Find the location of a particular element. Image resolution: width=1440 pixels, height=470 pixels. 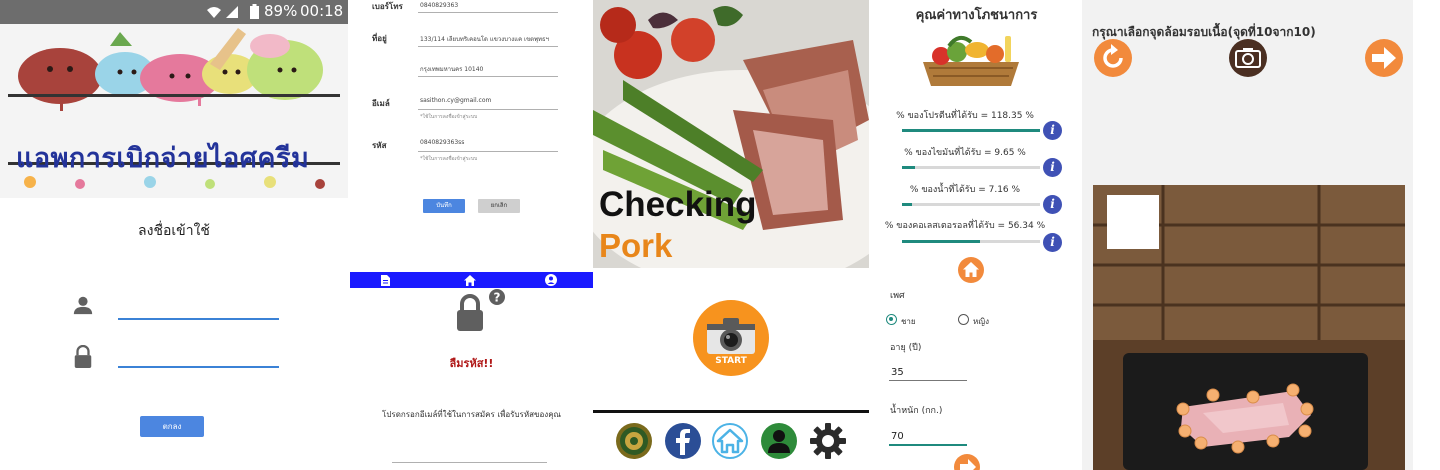

water-info-icon: i is located at coordinates (1052, 204).